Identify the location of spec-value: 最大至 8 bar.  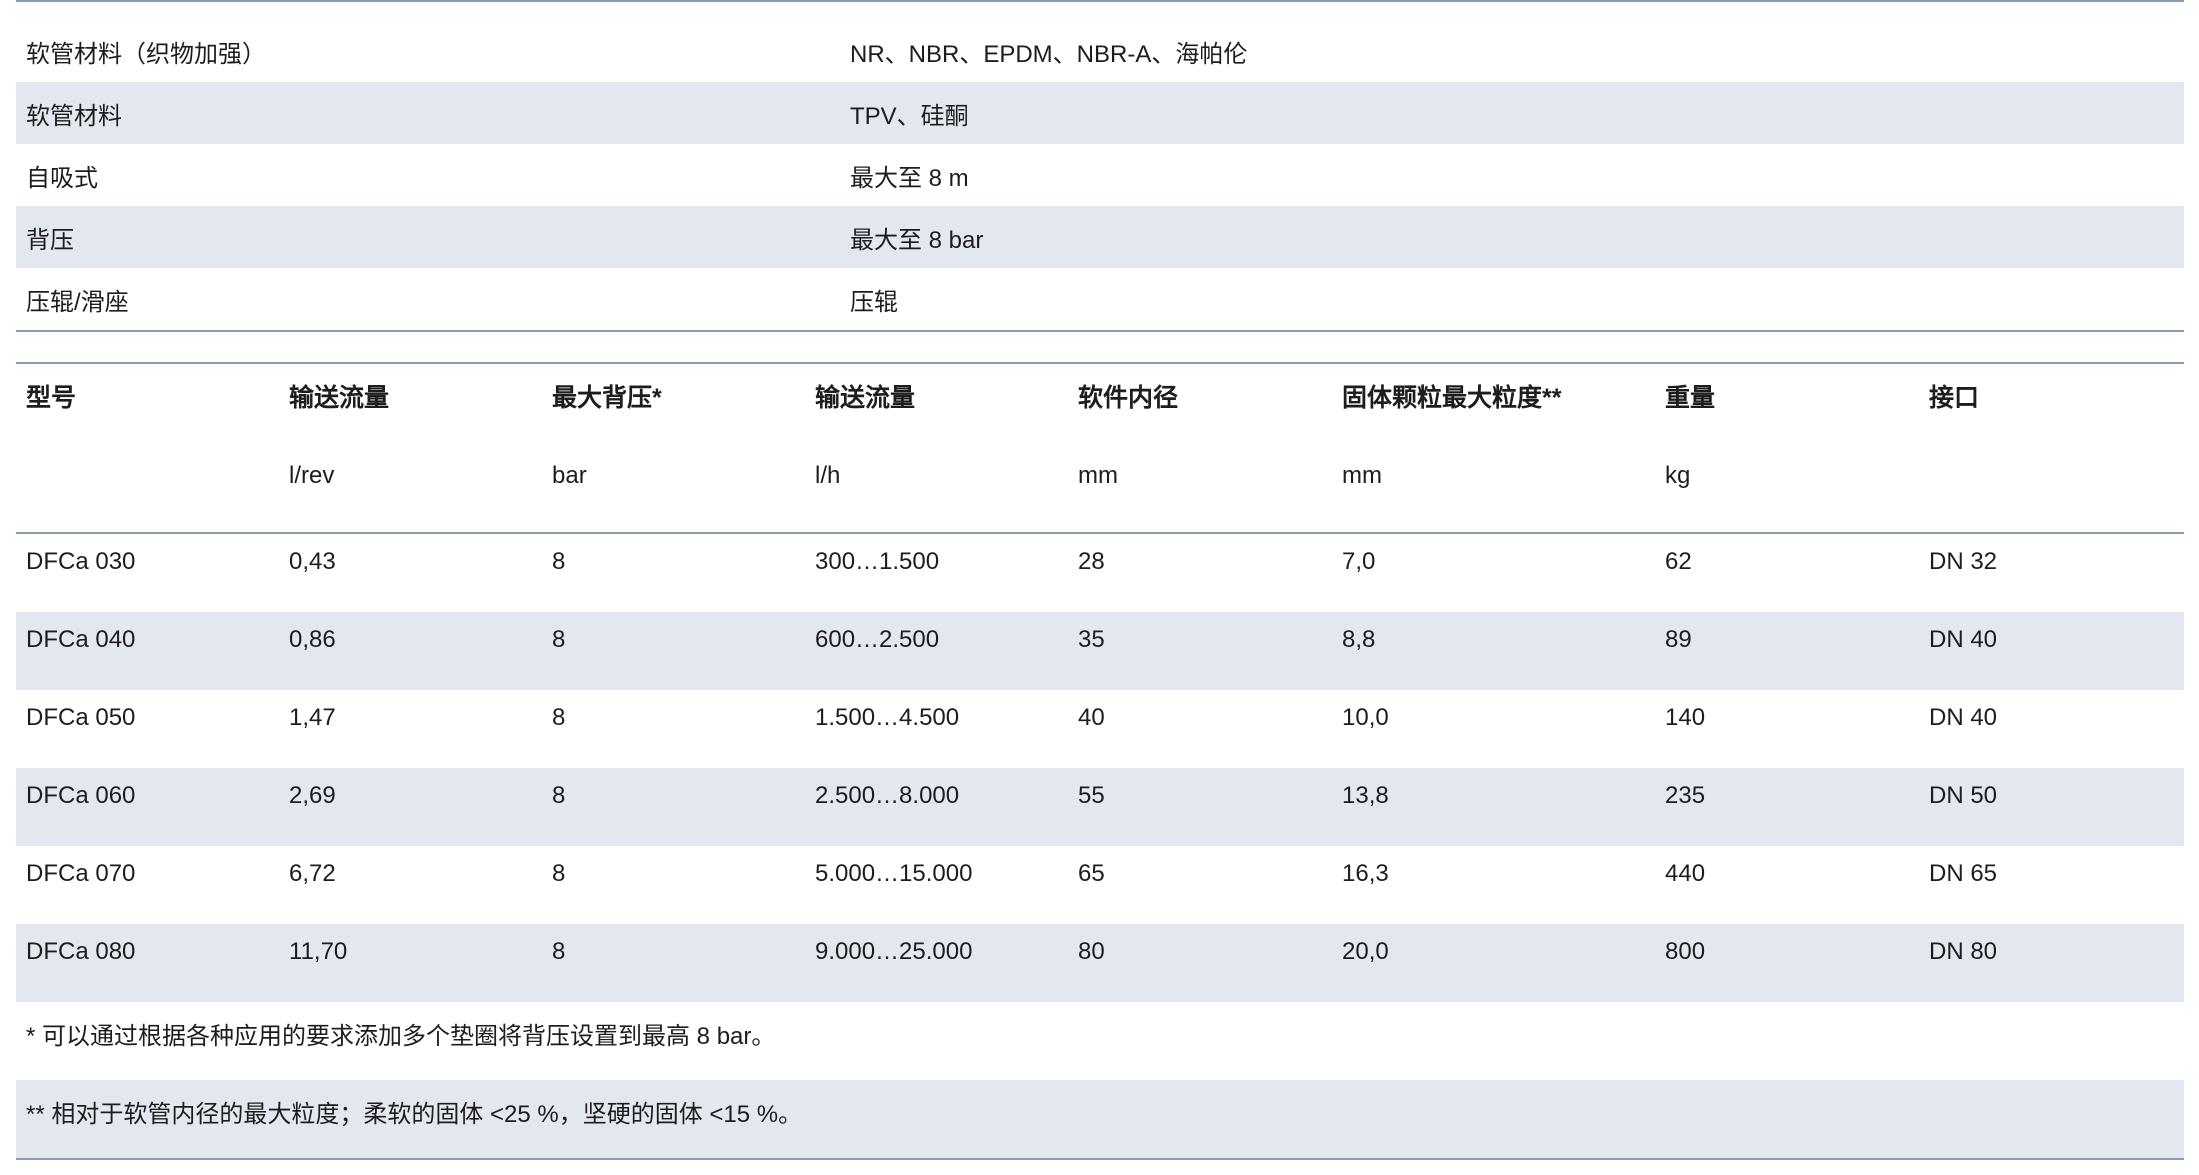
(917, 240).